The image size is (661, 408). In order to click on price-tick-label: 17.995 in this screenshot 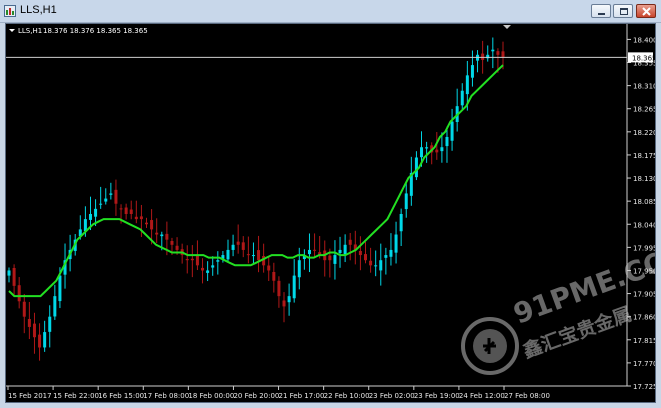, I will do `click(644, 248)`.